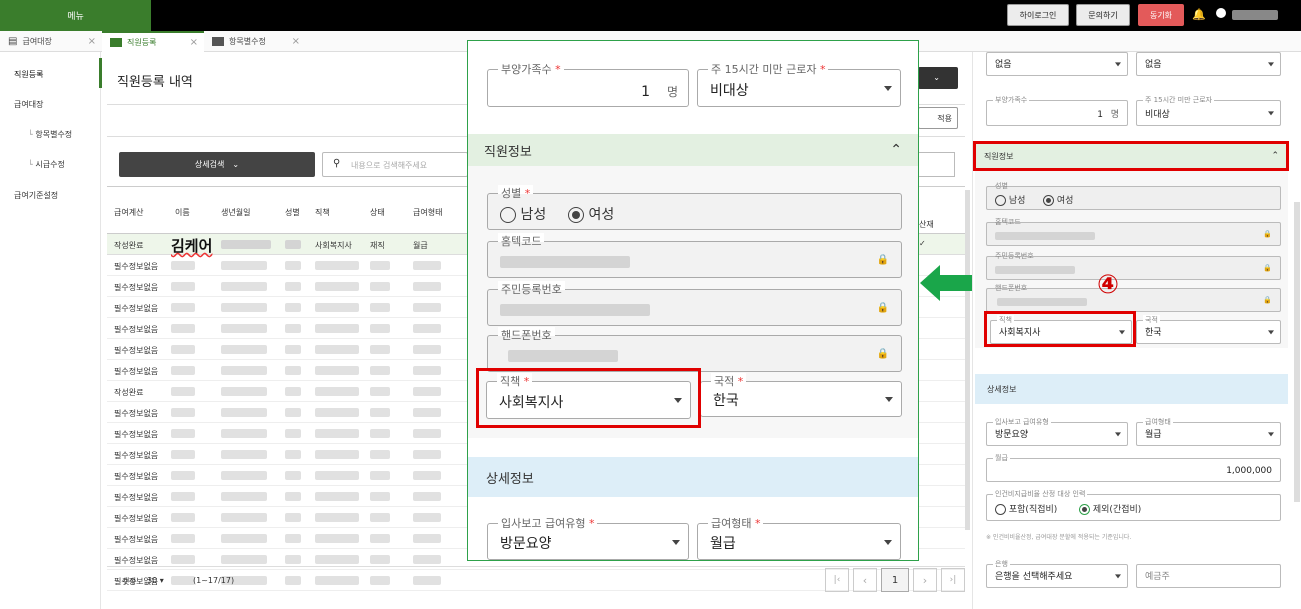 The height and width of the screenshot is (609, 1301). What do you see at coordinates (1026, 508) in the screenshot?
I see `labor-include-radio: 포함(직접비)` at bounding box center [1026, 508].